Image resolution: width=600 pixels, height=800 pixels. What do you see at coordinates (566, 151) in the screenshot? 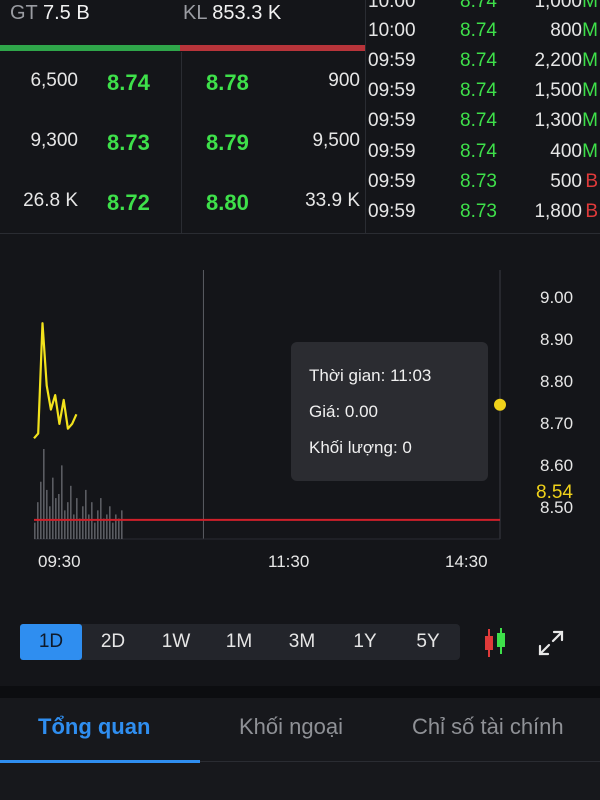
I see `trade-volume: 400` at bounding box center [566, 151].